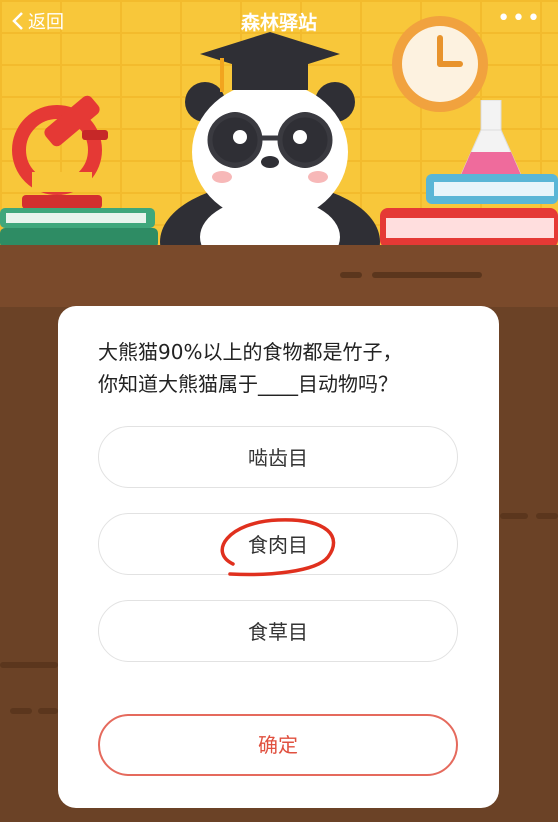 This screenshot has height=822, width=558. Describe the element at coordinates (278, 457) in the screenshot. I see `option-rodentia: 啮齿目` at that location.